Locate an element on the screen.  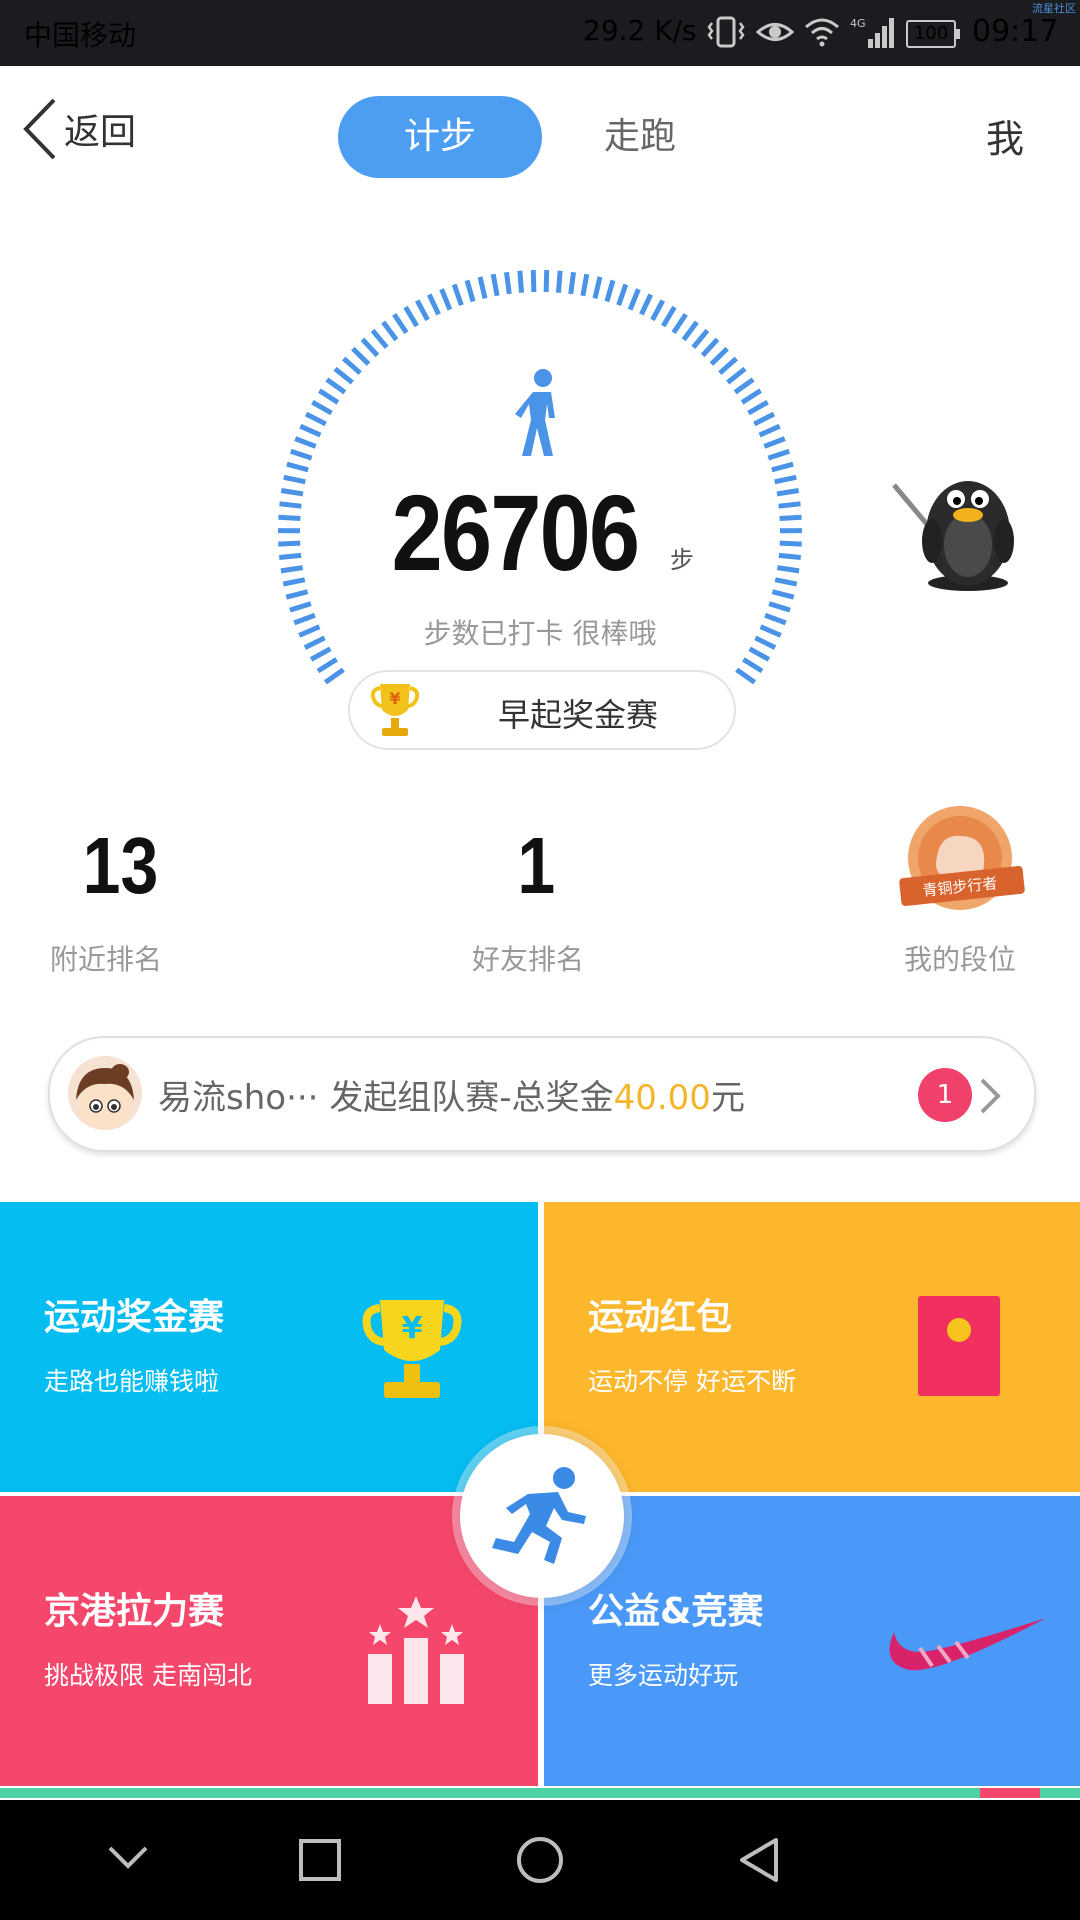
avatar is located at coordinates (105, 1093).